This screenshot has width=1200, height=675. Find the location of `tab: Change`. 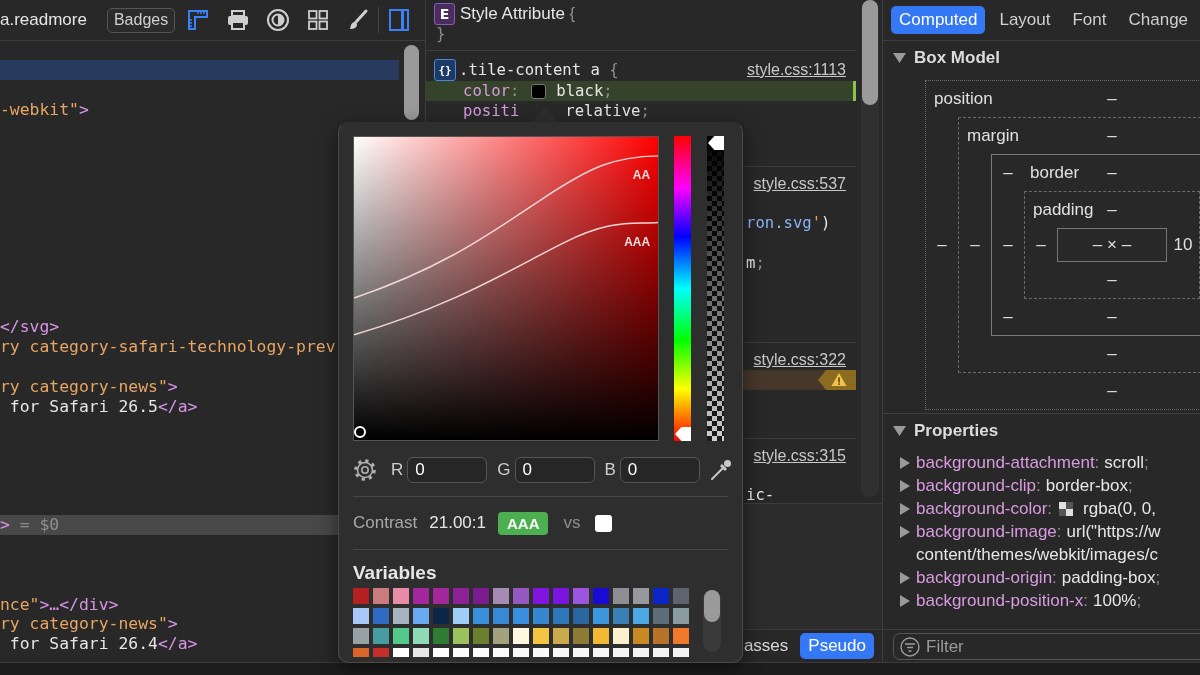

tab: Change is located at coordinates (1158, 20).